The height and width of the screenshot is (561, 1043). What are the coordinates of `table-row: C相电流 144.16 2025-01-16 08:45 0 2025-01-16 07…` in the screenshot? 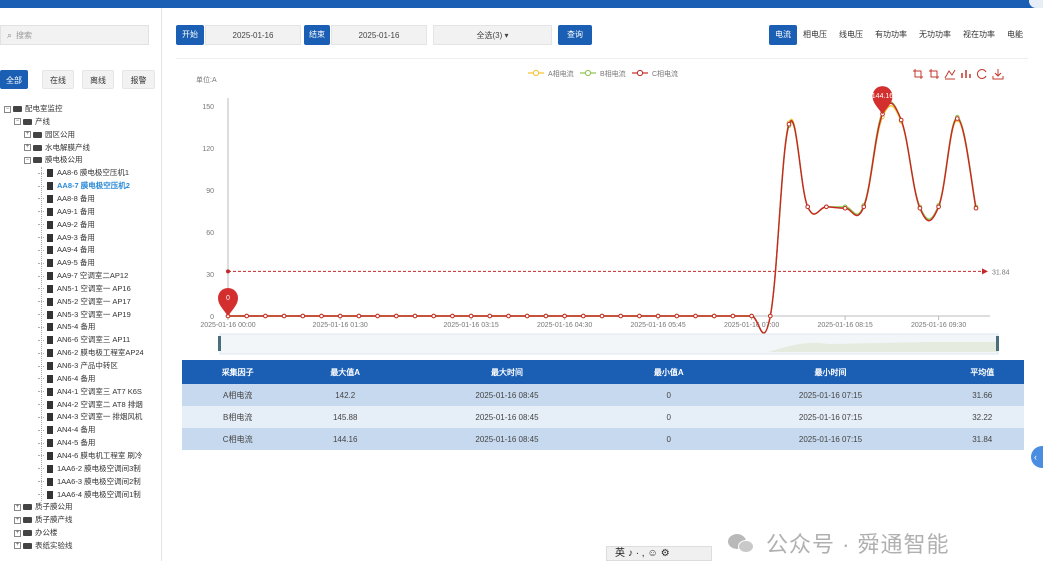 It's located at (603, 439).